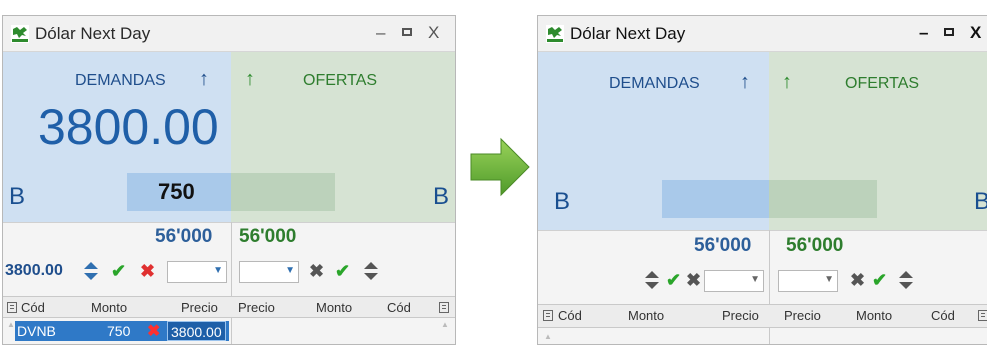 This screenshot has width=987, height=347. Describe the element at coordinates (34, 271) in the screenshot. I see `bid-price-input: 3800.00` at that location.